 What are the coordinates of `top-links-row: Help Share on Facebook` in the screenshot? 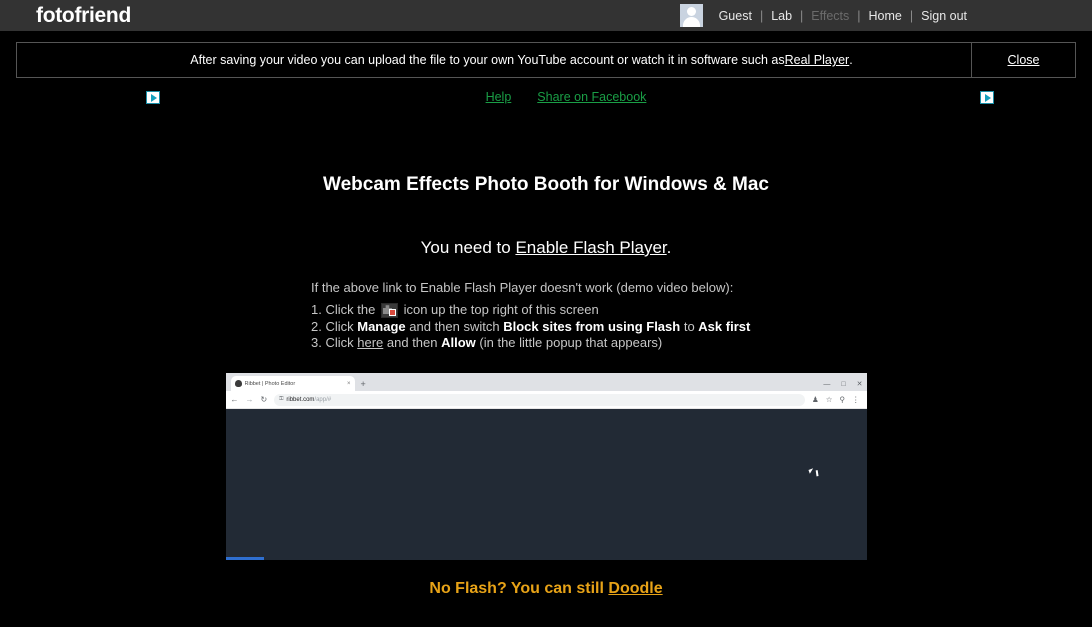 It's located at (546, 103).